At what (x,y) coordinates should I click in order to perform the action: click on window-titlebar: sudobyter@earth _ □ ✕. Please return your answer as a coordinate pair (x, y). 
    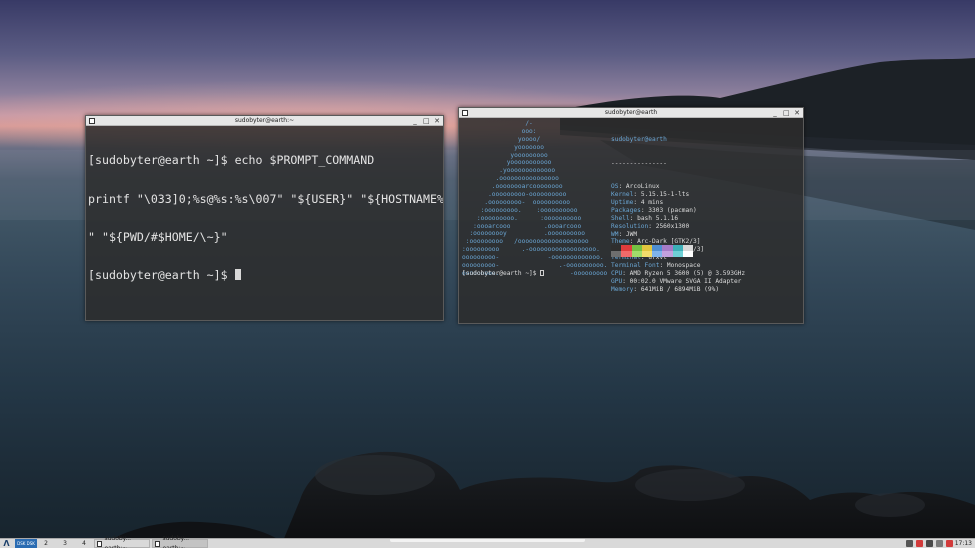
    Looking at the image, I should click on (631, 113).